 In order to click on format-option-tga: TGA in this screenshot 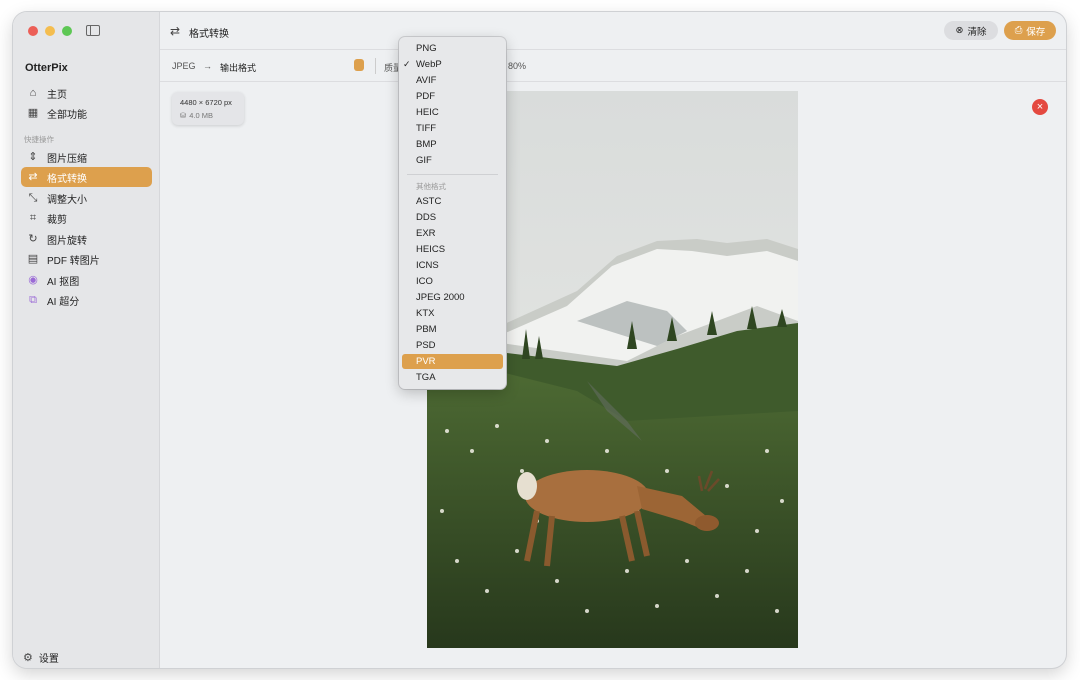, I will do `click(452, 377)`.